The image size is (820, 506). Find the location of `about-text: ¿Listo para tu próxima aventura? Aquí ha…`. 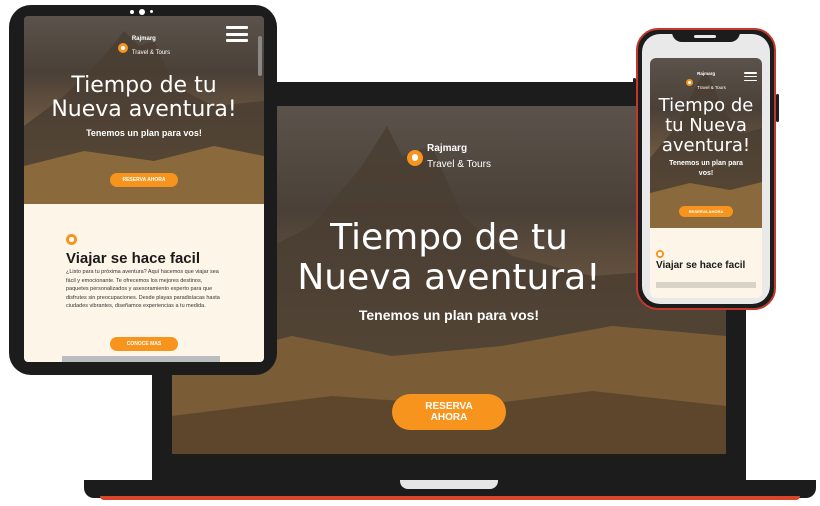

about-text: ¿Listo para tu próxima aventura? Aquí ha… is located at coordinates (143, 289).